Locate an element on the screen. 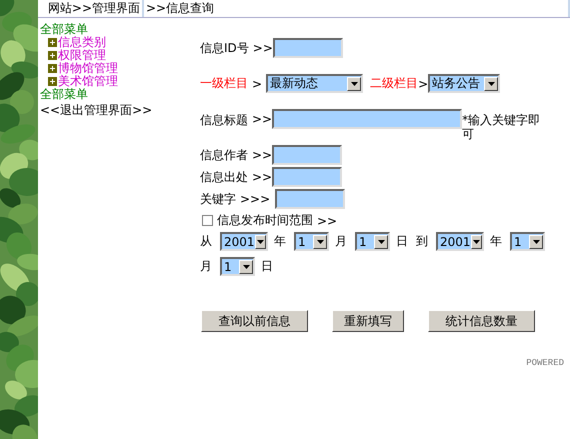  category-select: 站务公告 is located at coordinates (464, 83).